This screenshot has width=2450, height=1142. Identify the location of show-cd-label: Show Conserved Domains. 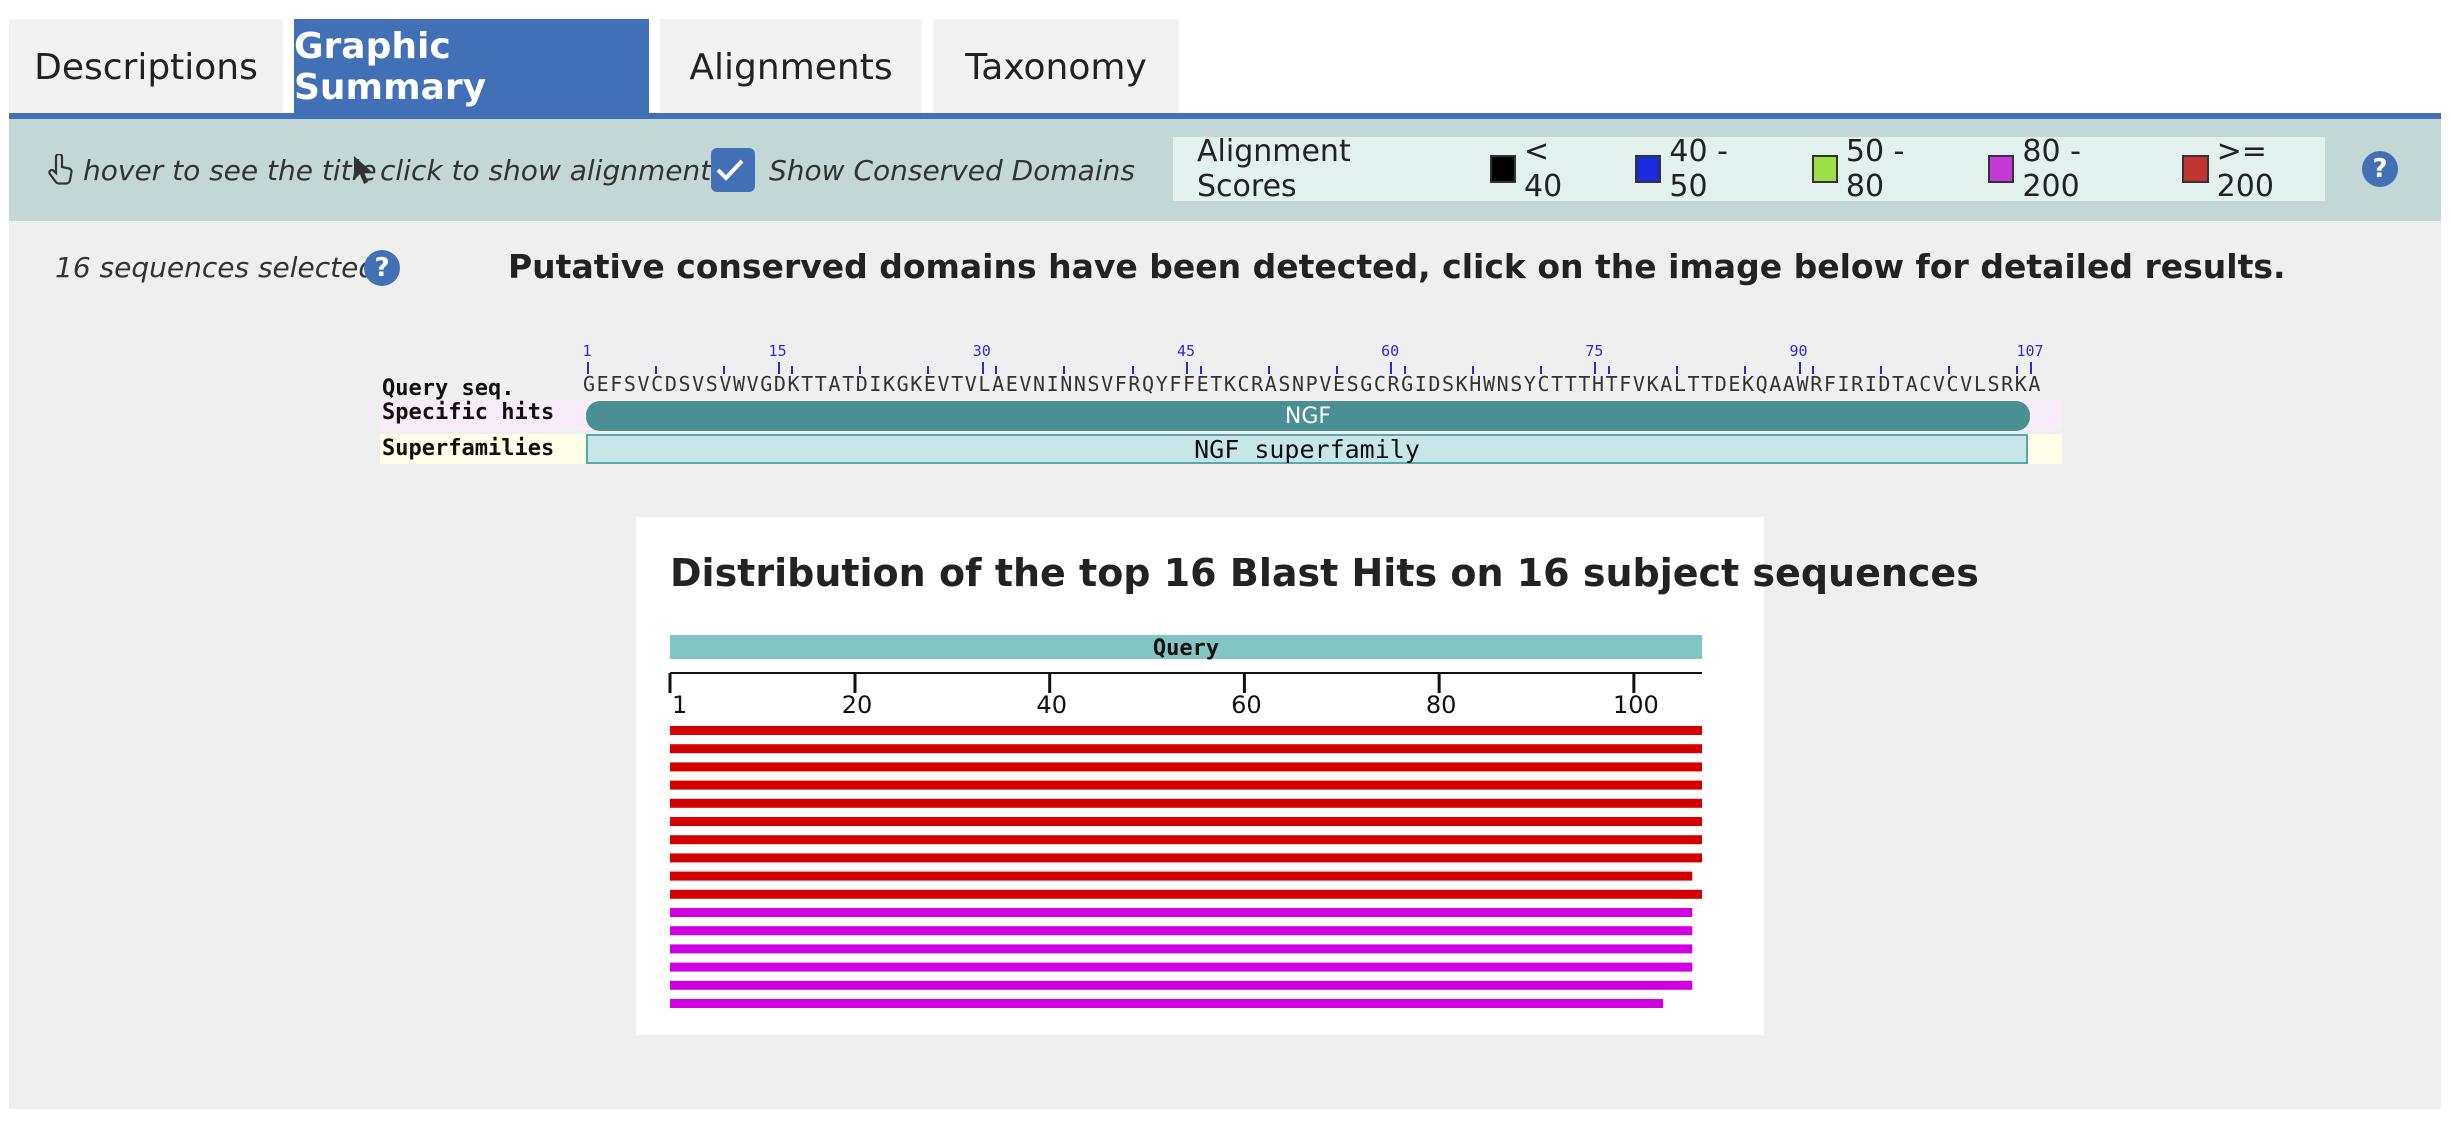
(952, 170).